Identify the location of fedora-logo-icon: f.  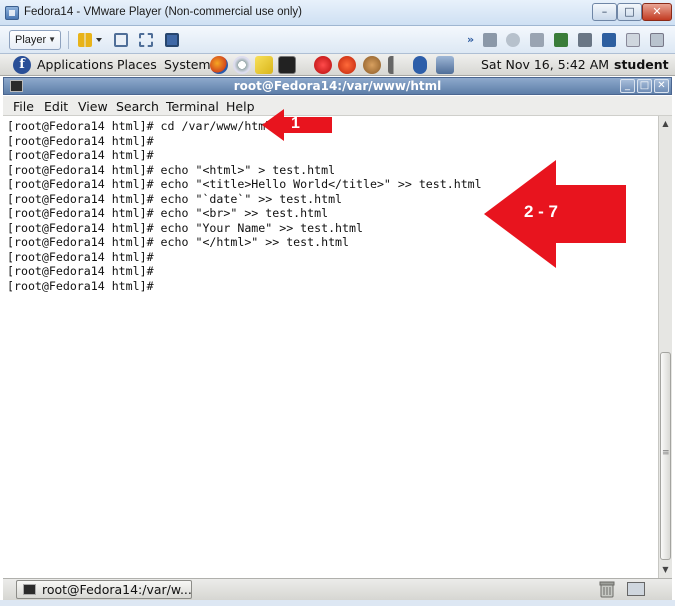
(22, 65).